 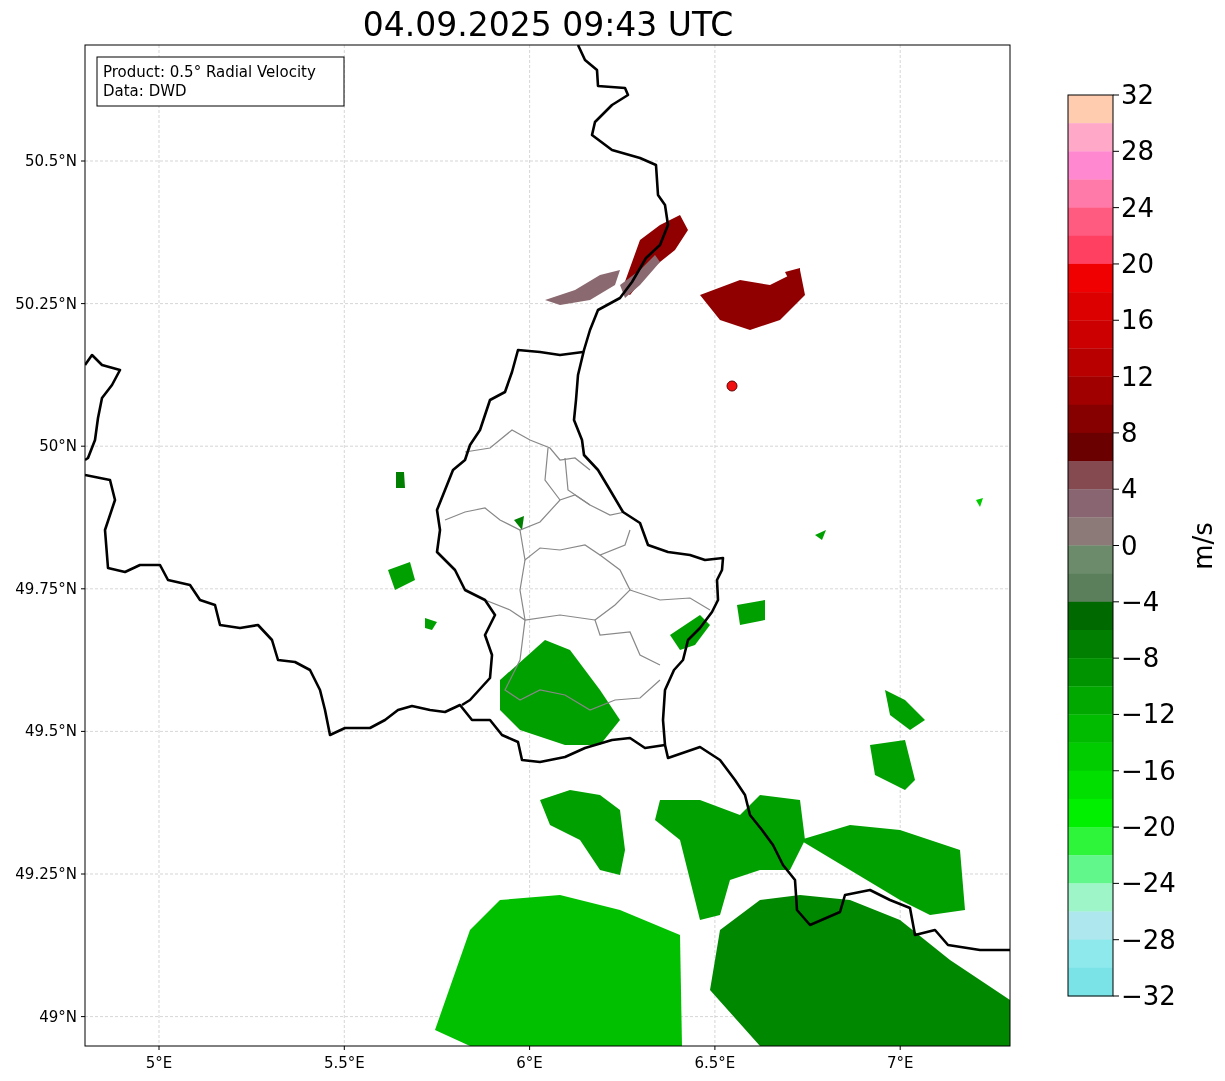 I want to click on colorbar-tick-label: 16, so click(x=1138, y=320).